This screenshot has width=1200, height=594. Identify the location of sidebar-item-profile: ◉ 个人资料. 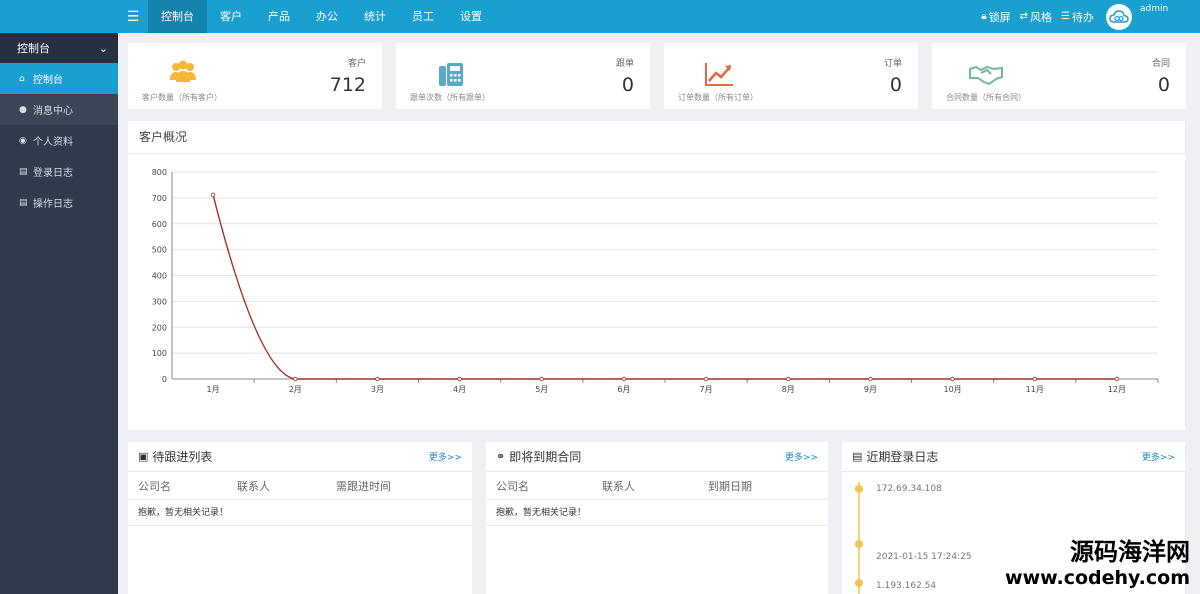
(59, 140).